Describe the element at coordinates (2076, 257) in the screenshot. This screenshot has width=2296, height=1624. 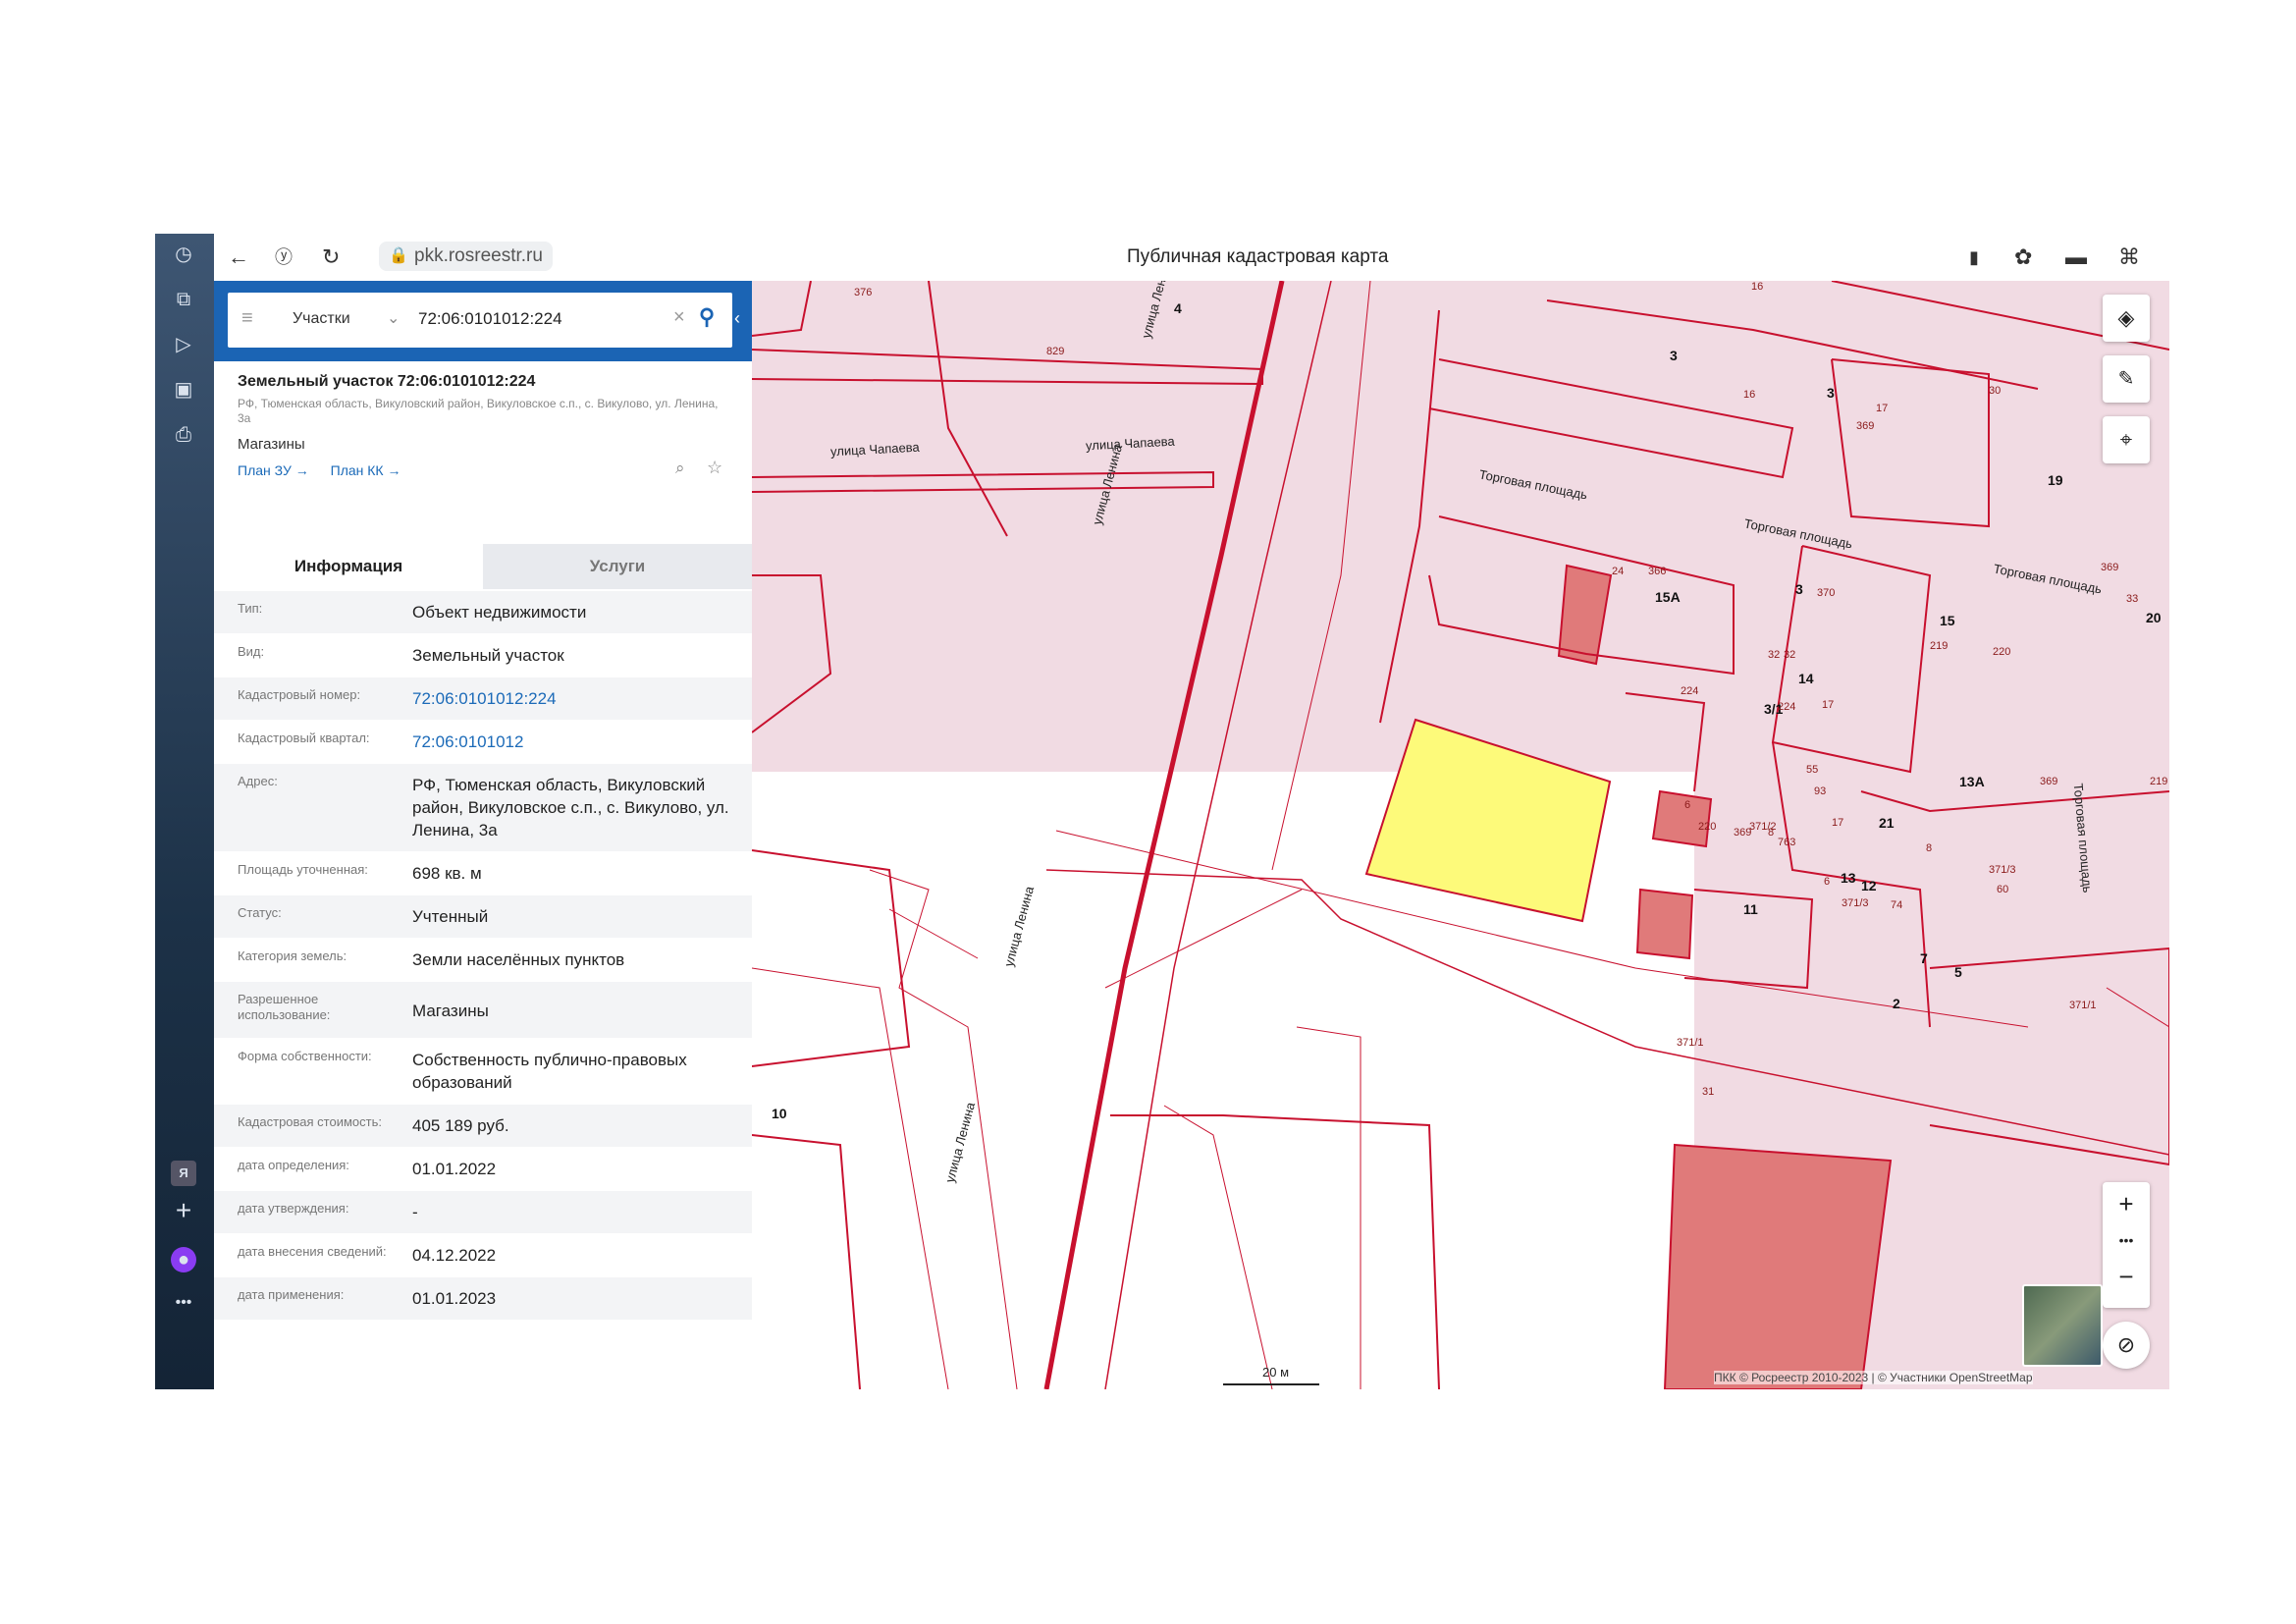
I see `vpn-icon: ▬` at that location.